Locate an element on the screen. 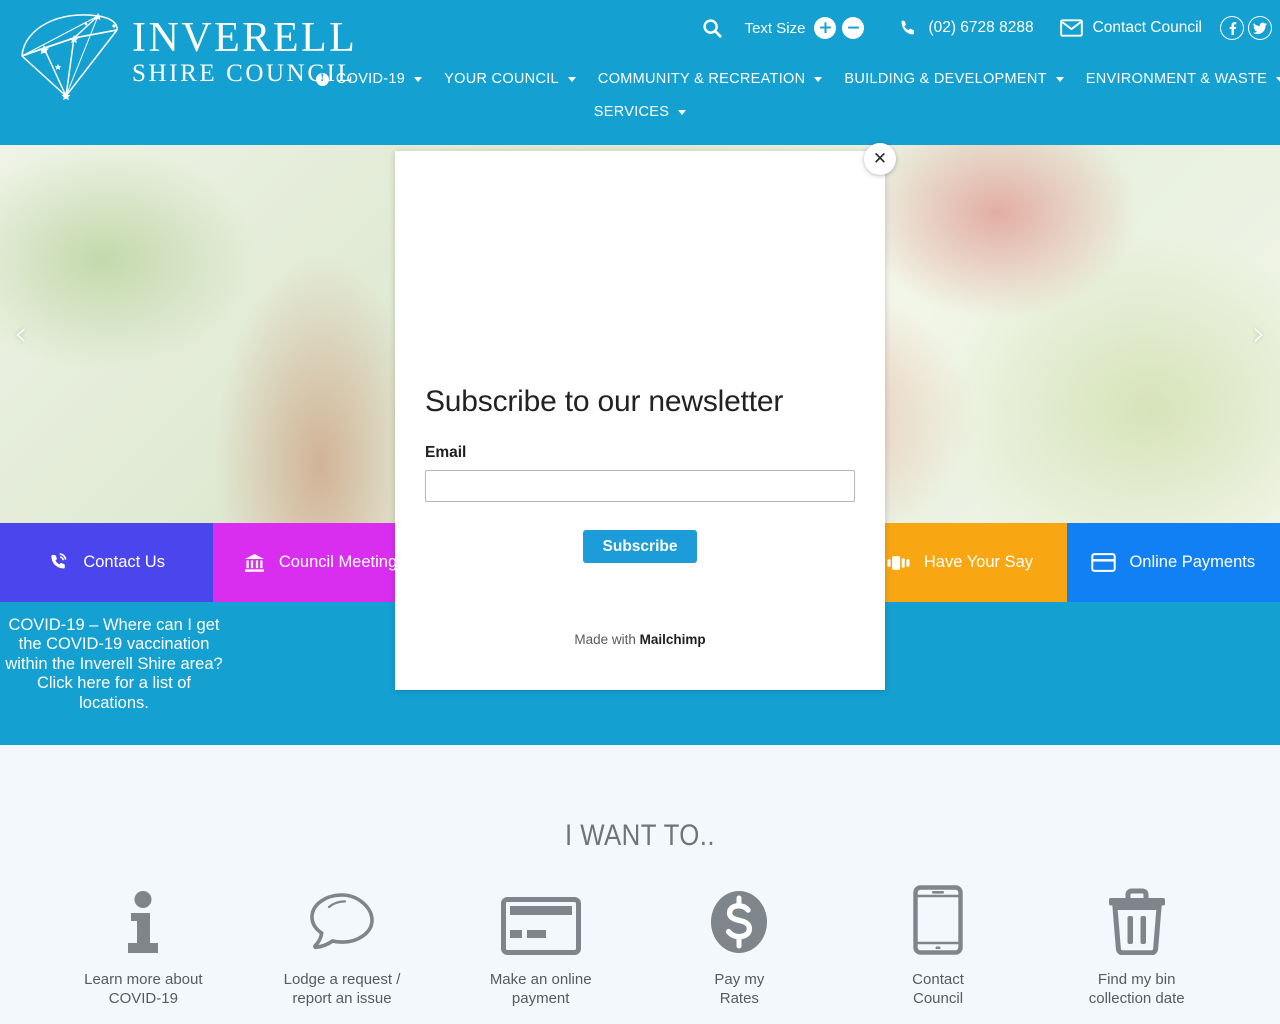  nav-label: YOUR COUNCIL is located at coordinates (501, 79).